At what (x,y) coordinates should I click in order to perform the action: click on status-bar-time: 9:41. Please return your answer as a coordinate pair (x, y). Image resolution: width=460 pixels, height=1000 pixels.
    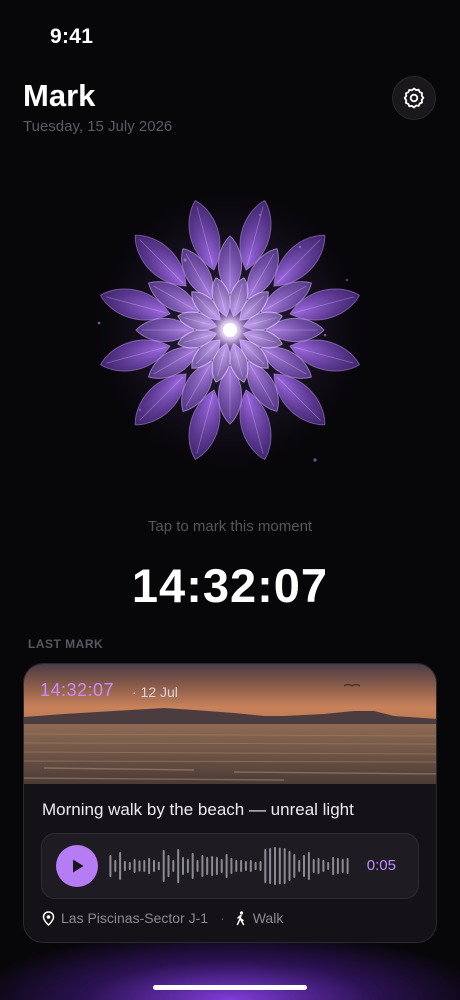
    Looking at the image, I should click on (72, 36).